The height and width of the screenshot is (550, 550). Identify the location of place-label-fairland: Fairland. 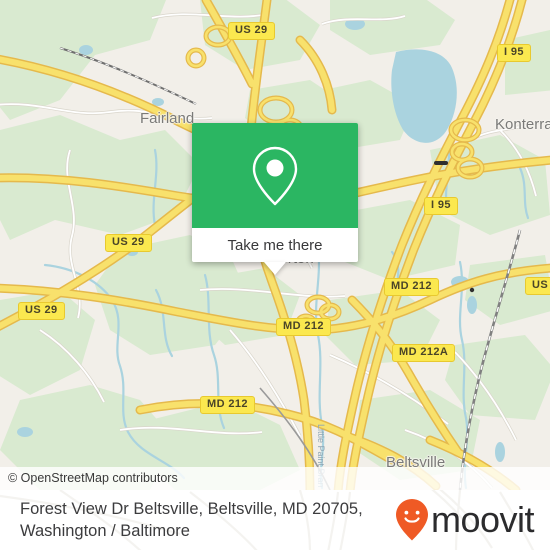
(167, 118).